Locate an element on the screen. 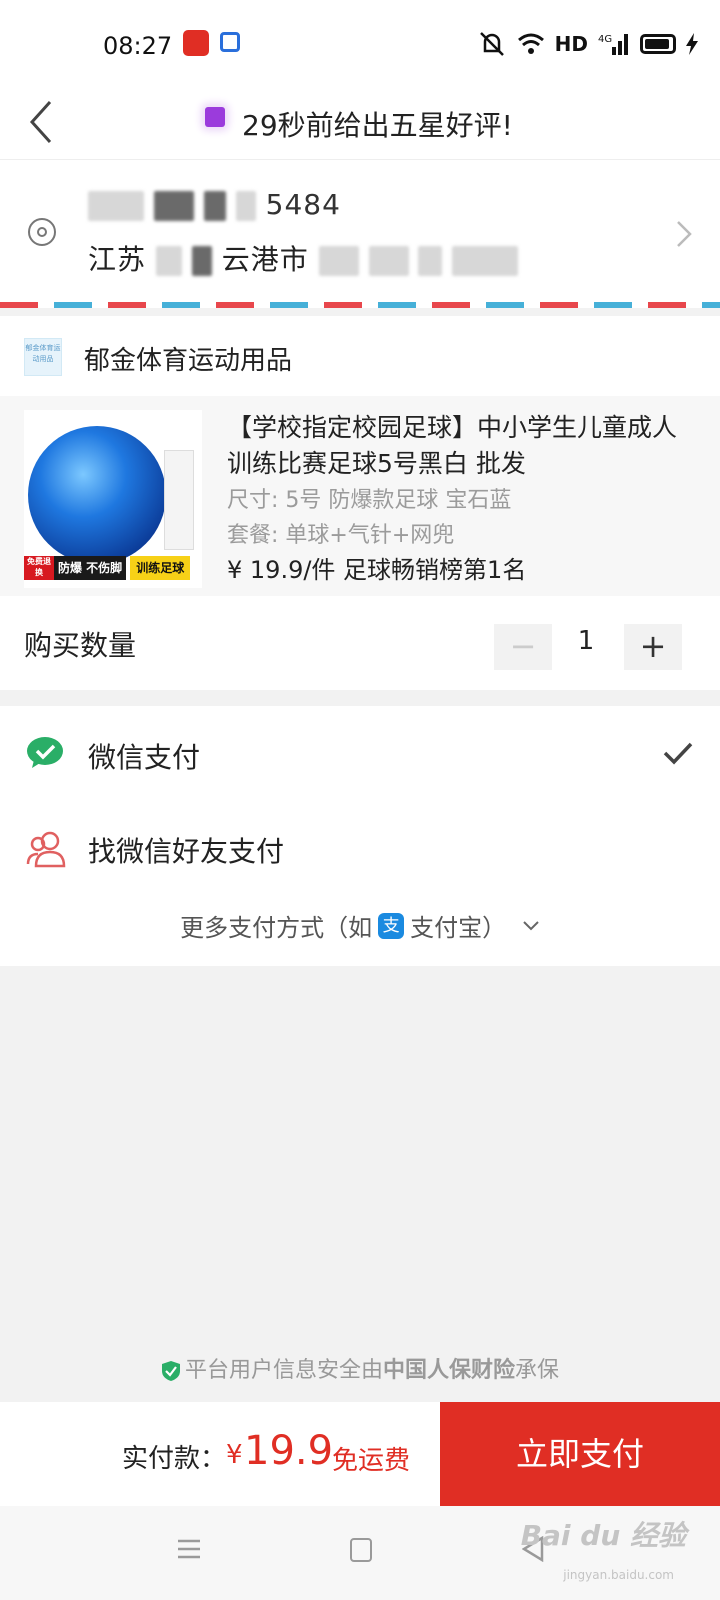 Image resolution: width=720 pixels, height=1600 pixels. shield-check-icon is located at coordinates (170, 1371).